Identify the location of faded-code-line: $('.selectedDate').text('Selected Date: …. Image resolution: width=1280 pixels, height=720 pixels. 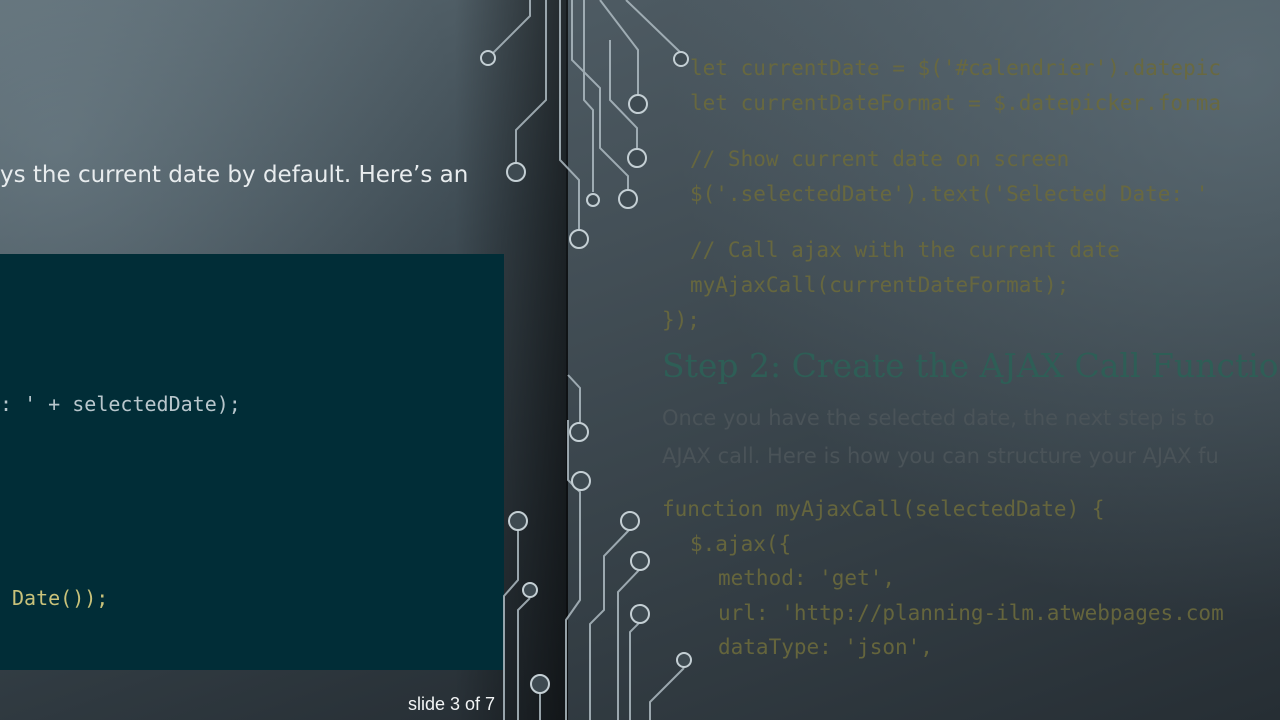
(949, 194).